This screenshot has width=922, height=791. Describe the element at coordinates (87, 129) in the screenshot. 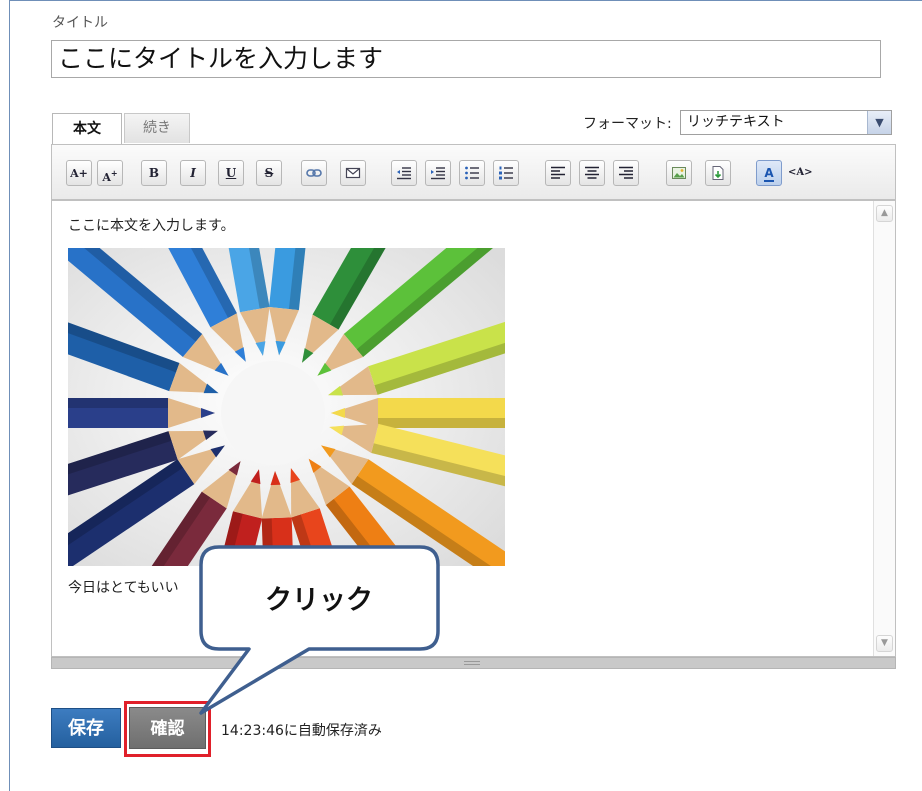

I see `tab-body: 本文` at that location.